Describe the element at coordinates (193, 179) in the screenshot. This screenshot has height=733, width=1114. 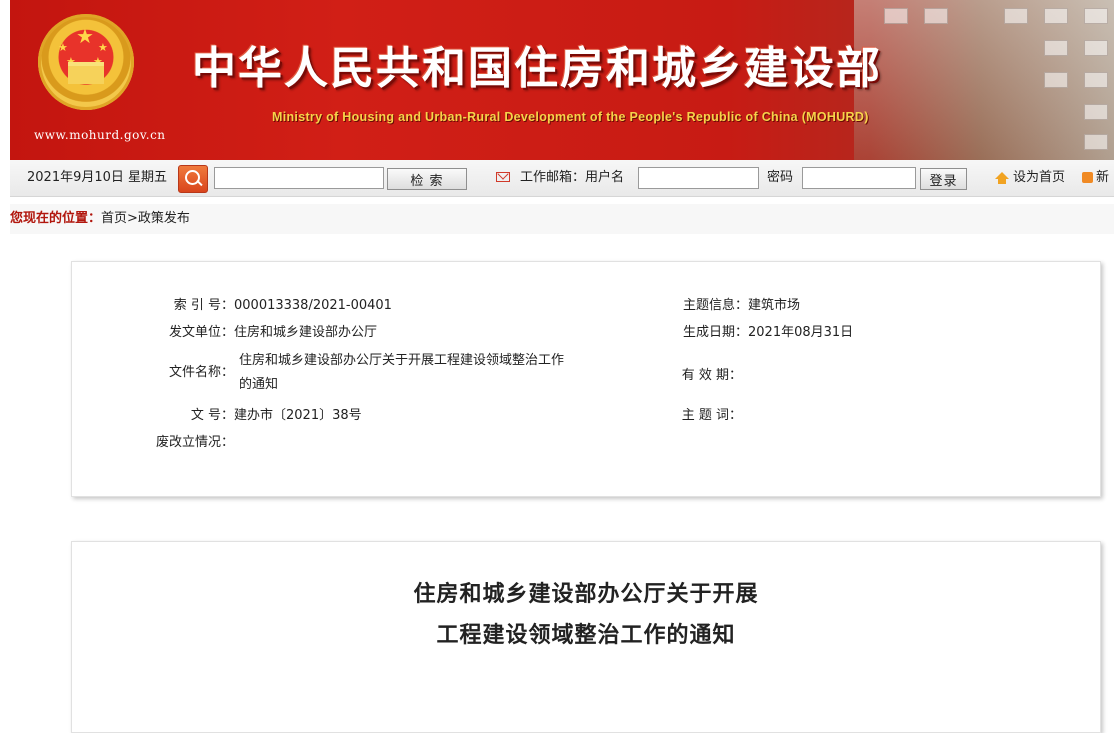
I see `search-icon` at that location.